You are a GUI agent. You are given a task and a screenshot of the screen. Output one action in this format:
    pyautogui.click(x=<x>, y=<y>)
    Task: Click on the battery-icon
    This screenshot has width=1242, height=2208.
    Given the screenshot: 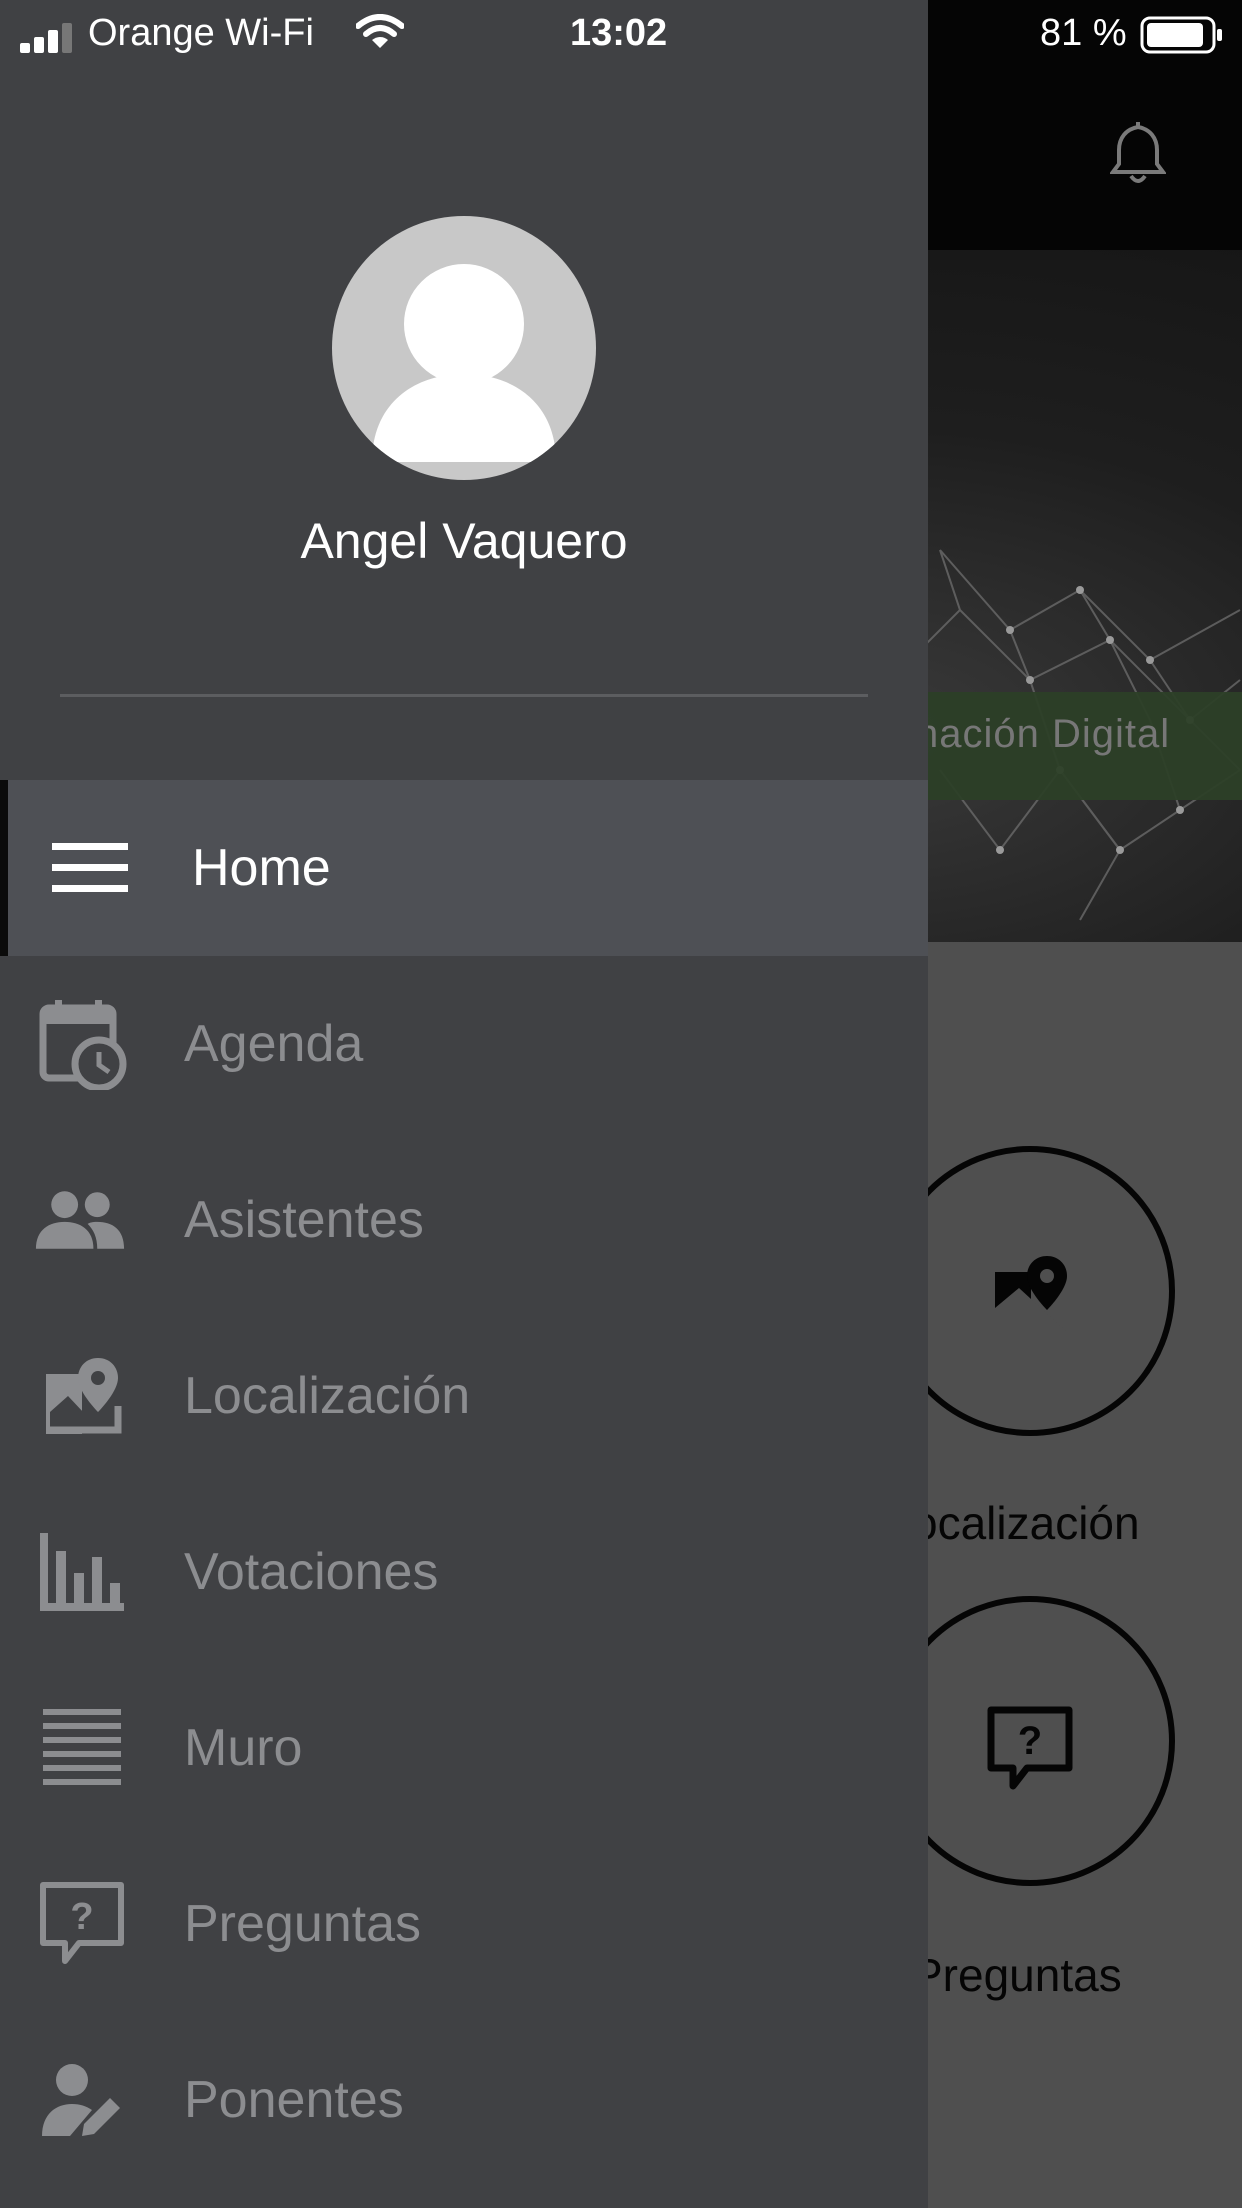 What is the action you would take?
    pyautogui.click(x=1182, y=40)
    